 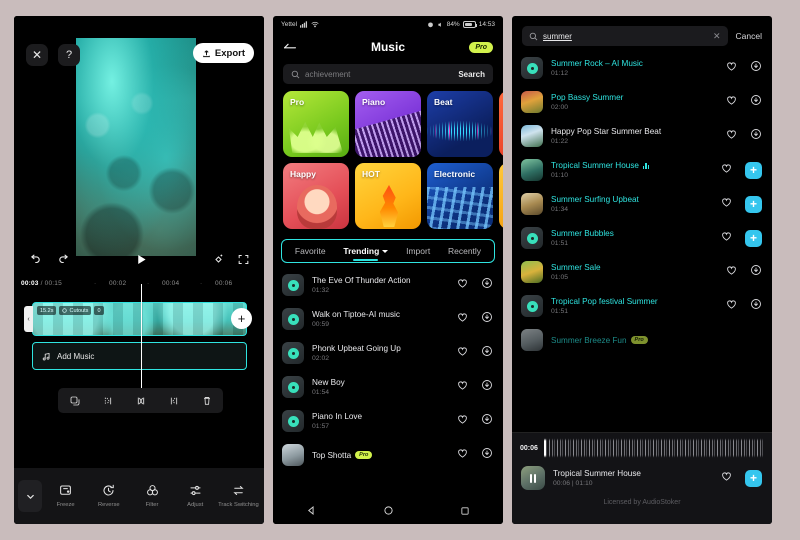 What do you see at coordinates (141, 259) in the screenshot?
I see `play-button` at bounding box center [141, 259].